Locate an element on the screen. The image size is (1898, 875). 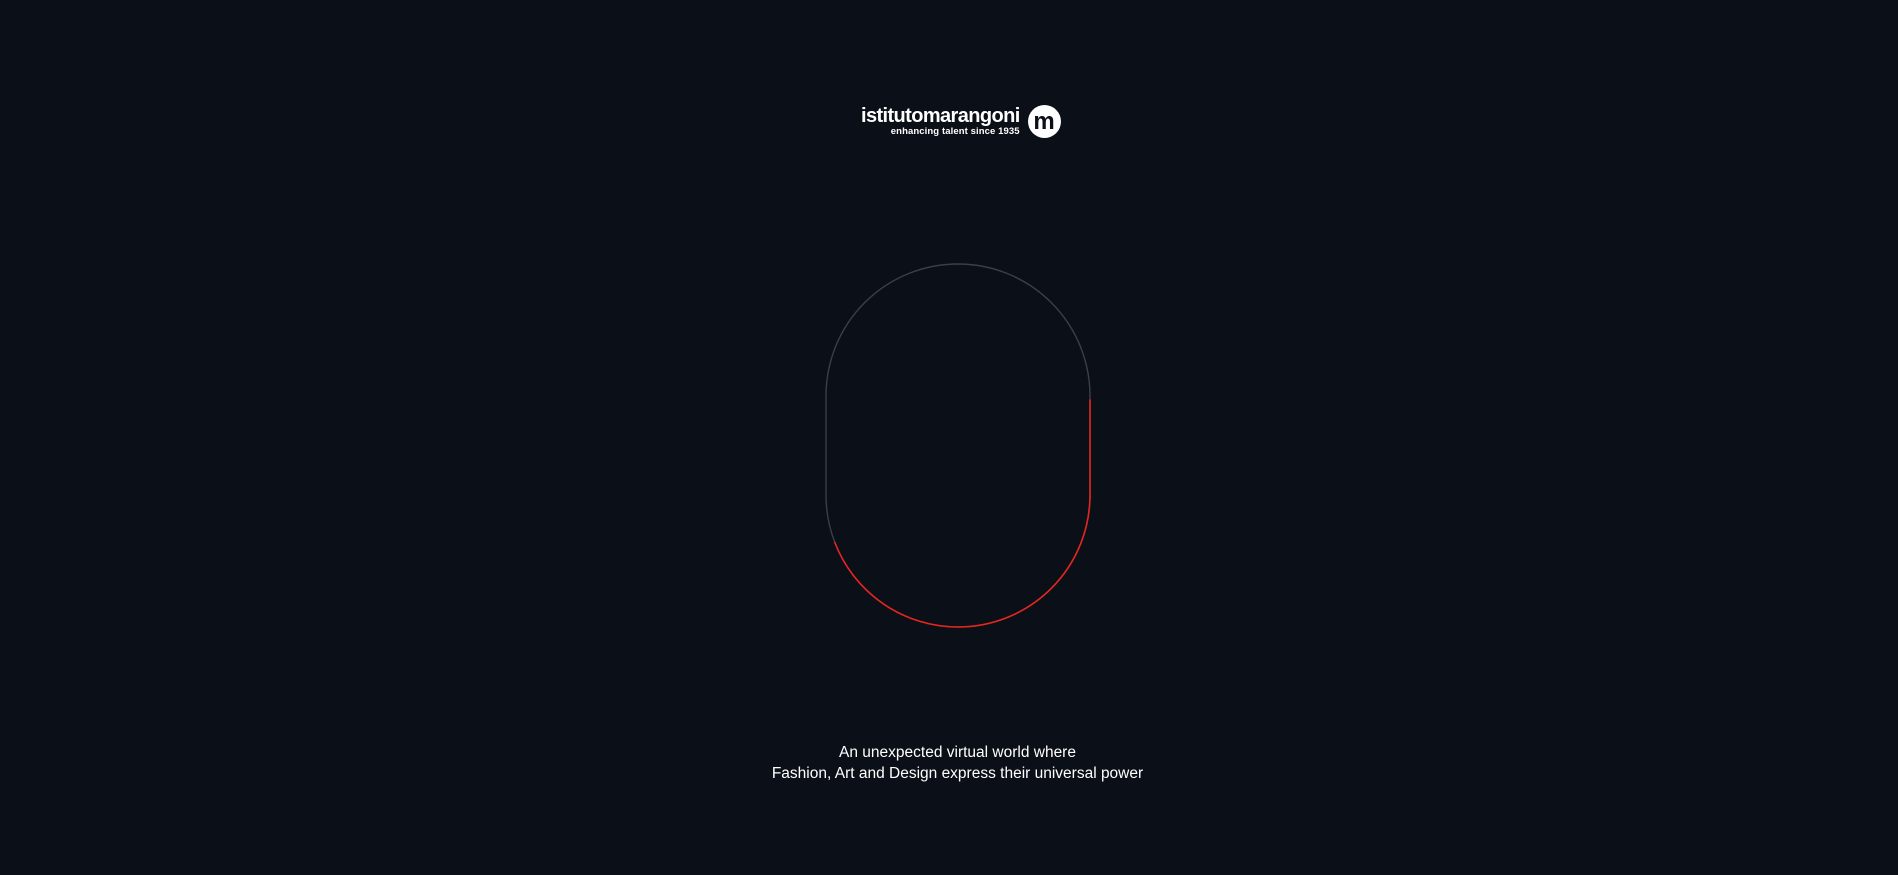
brand-name: istitutomarangoni is located at coordinates (940, 116).